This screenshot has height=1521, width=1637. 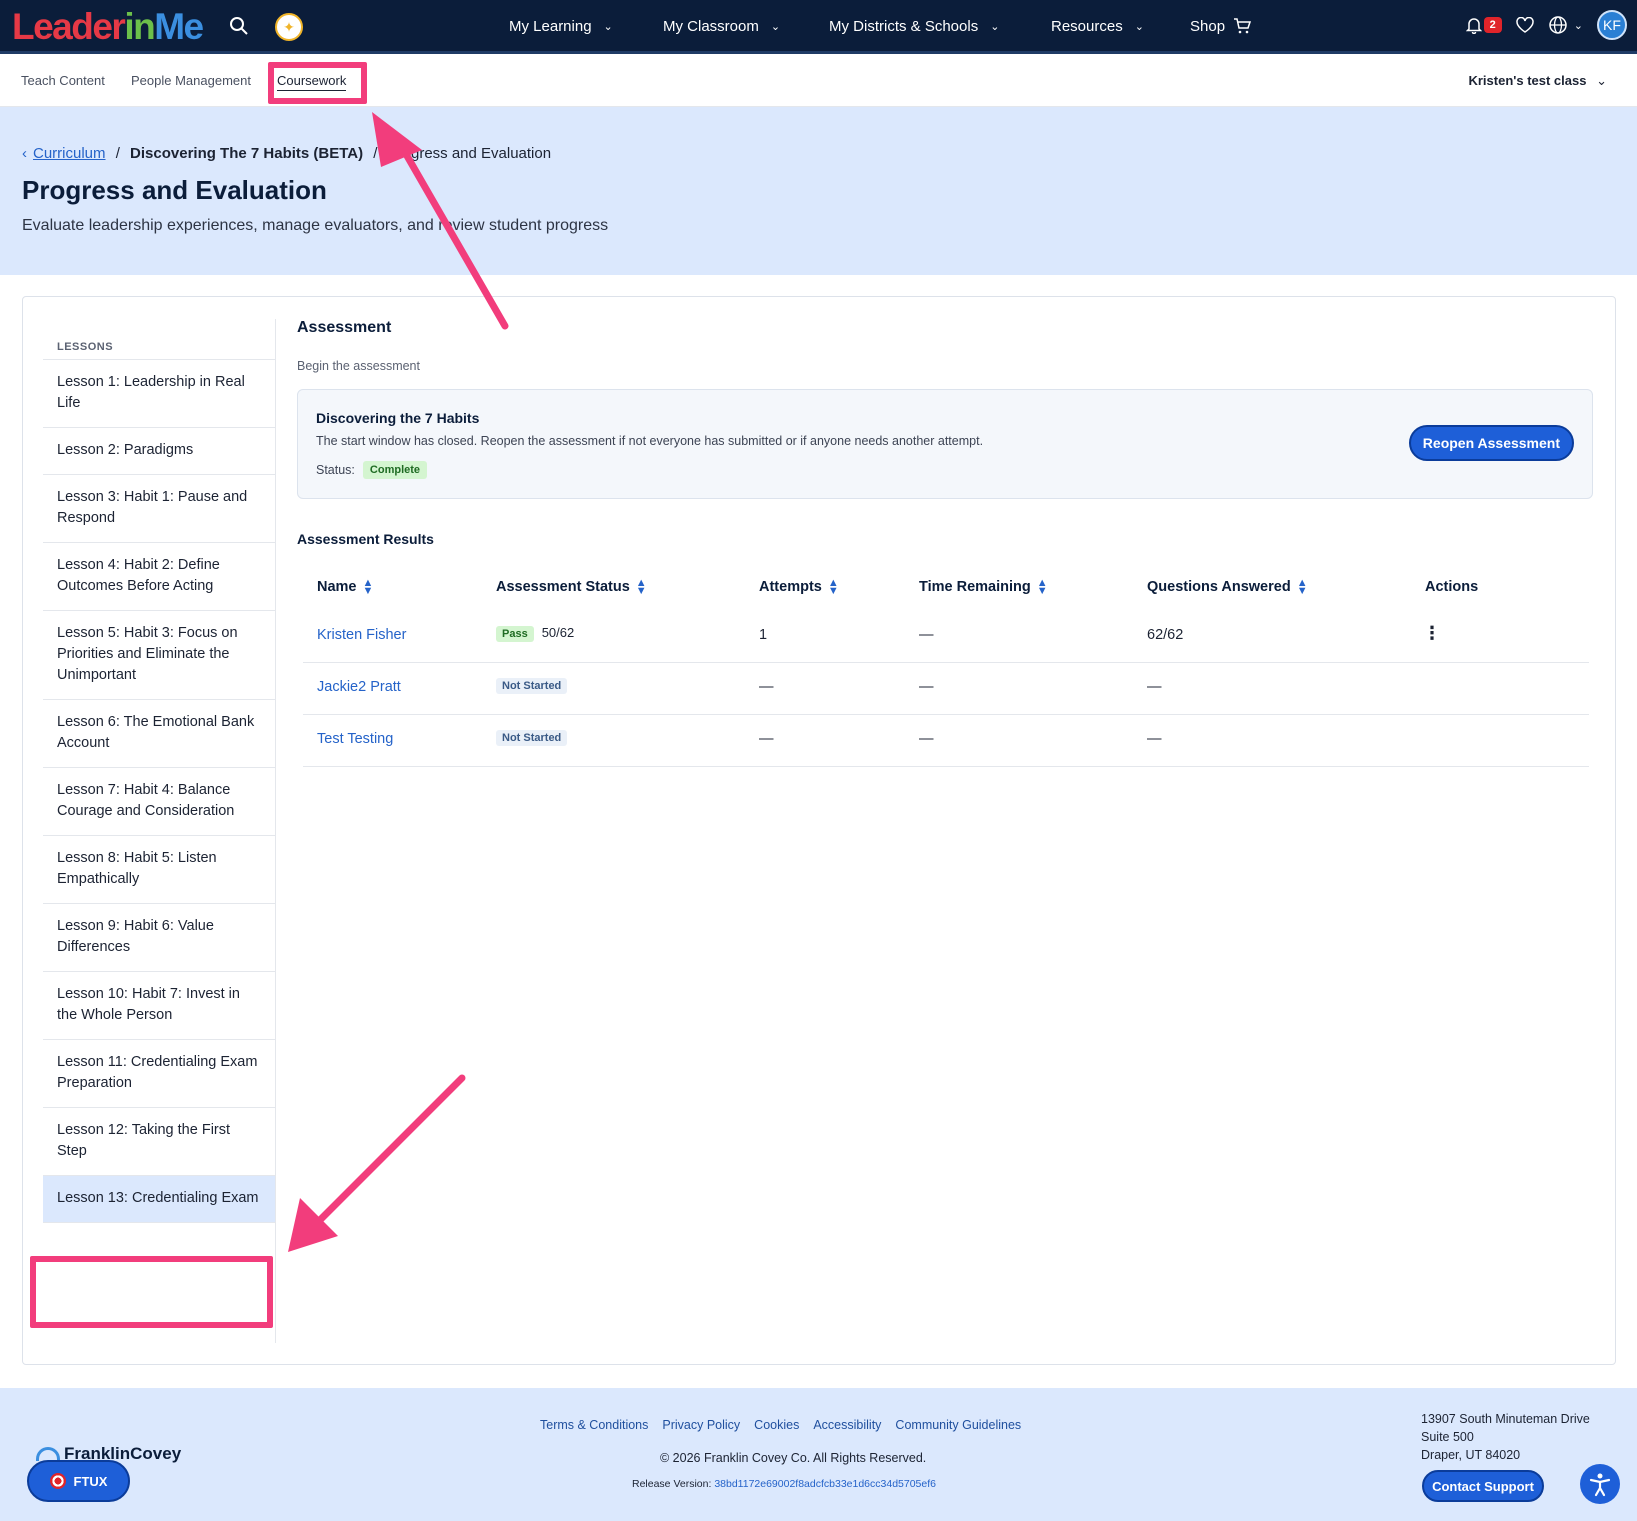 What do you see at coordinates (958, 1425) in the screenshot?
I see `footer-link-community: Community Guidelines` at bounding box center [958, 1425].